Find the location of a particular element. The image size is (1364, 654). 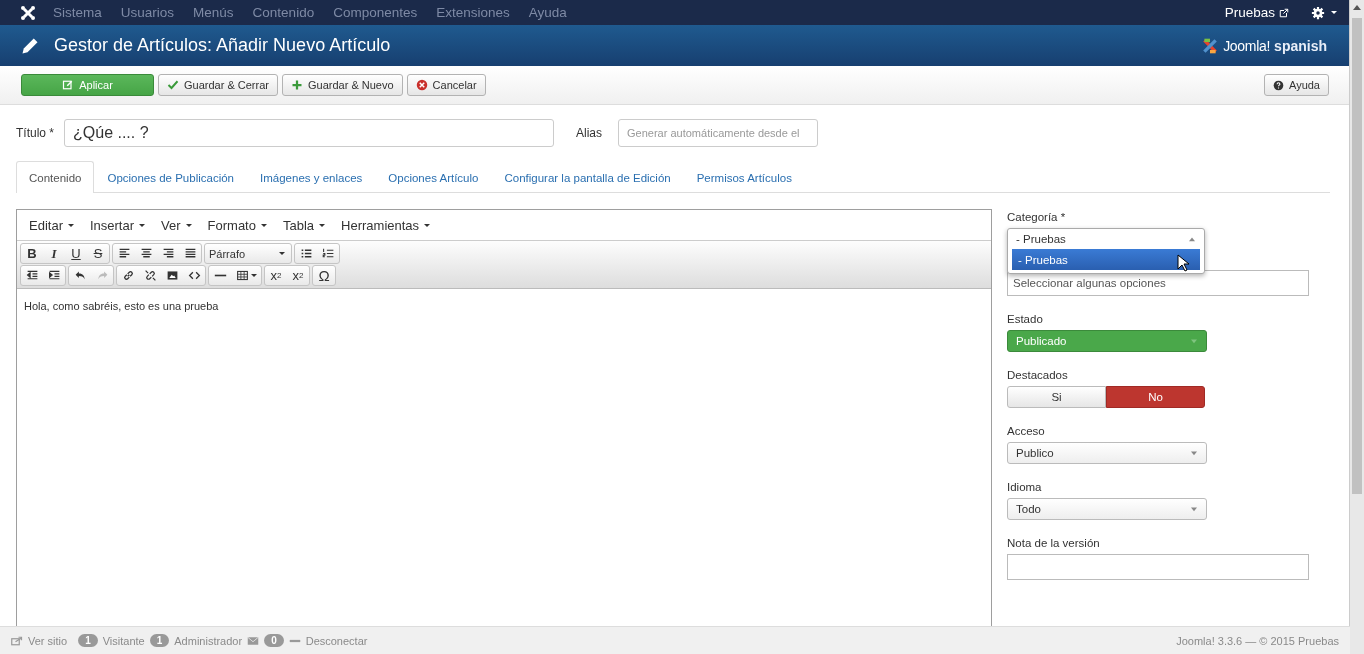

check-icon is located at coordinates (173, 85).